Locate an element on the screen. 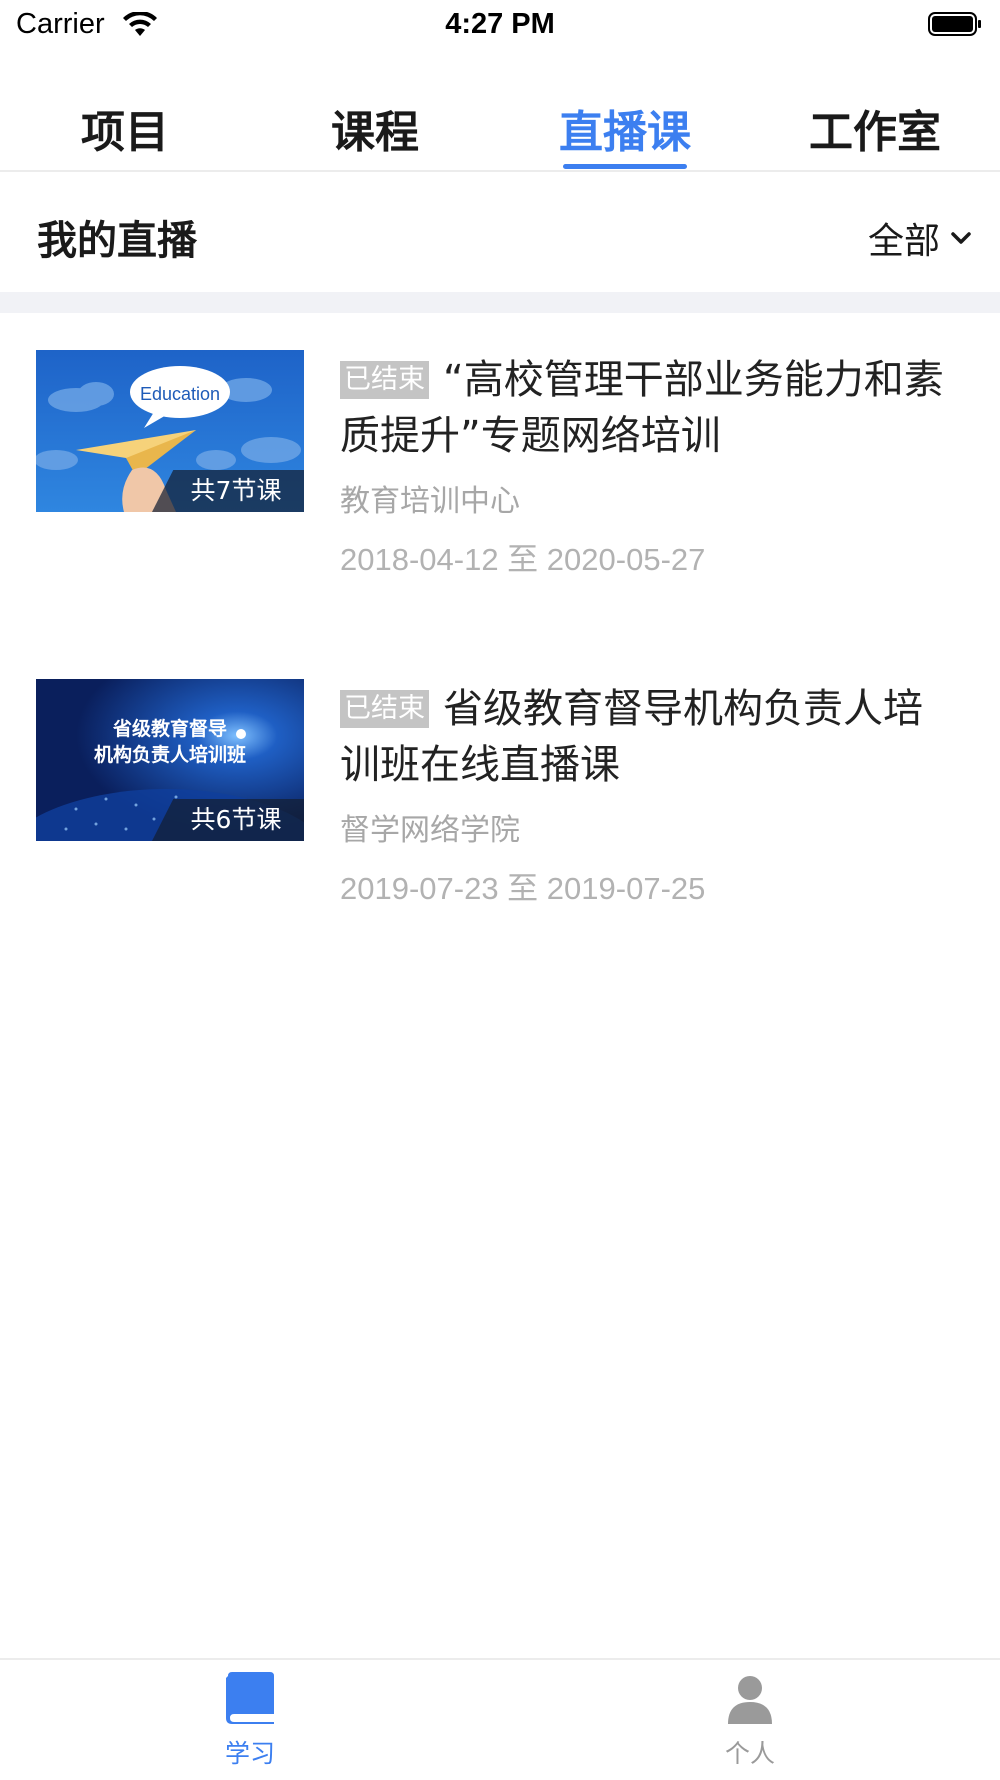 This screenshot has width=1000, height=1780. course-organization: 督学网络学院 is located at coordinates (430, 830).